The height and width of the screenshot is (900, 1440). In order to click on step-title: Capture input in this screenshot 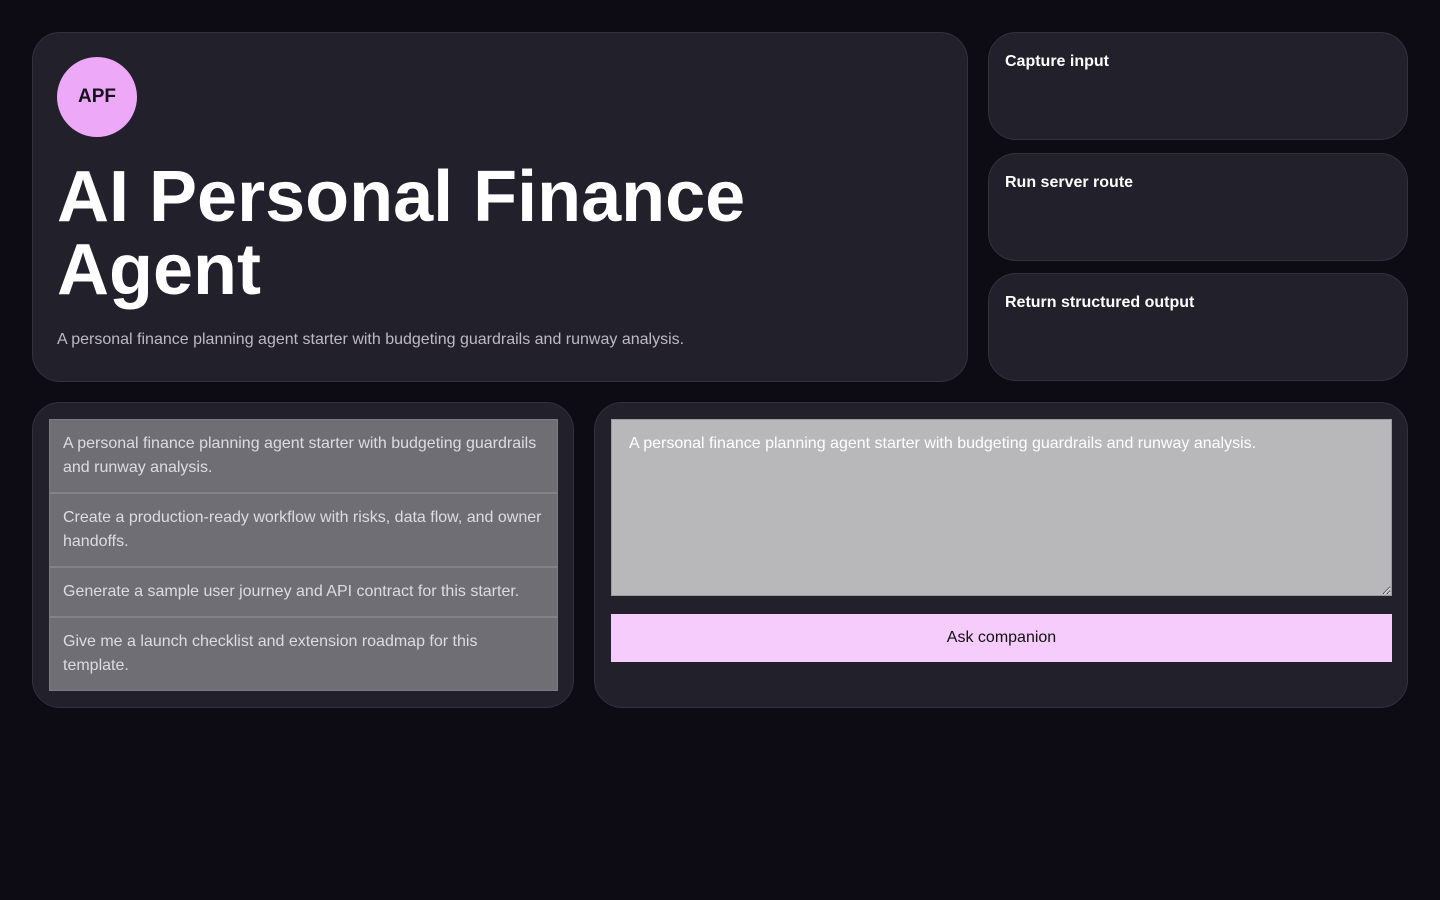, I will do `click(1057, 61)`.